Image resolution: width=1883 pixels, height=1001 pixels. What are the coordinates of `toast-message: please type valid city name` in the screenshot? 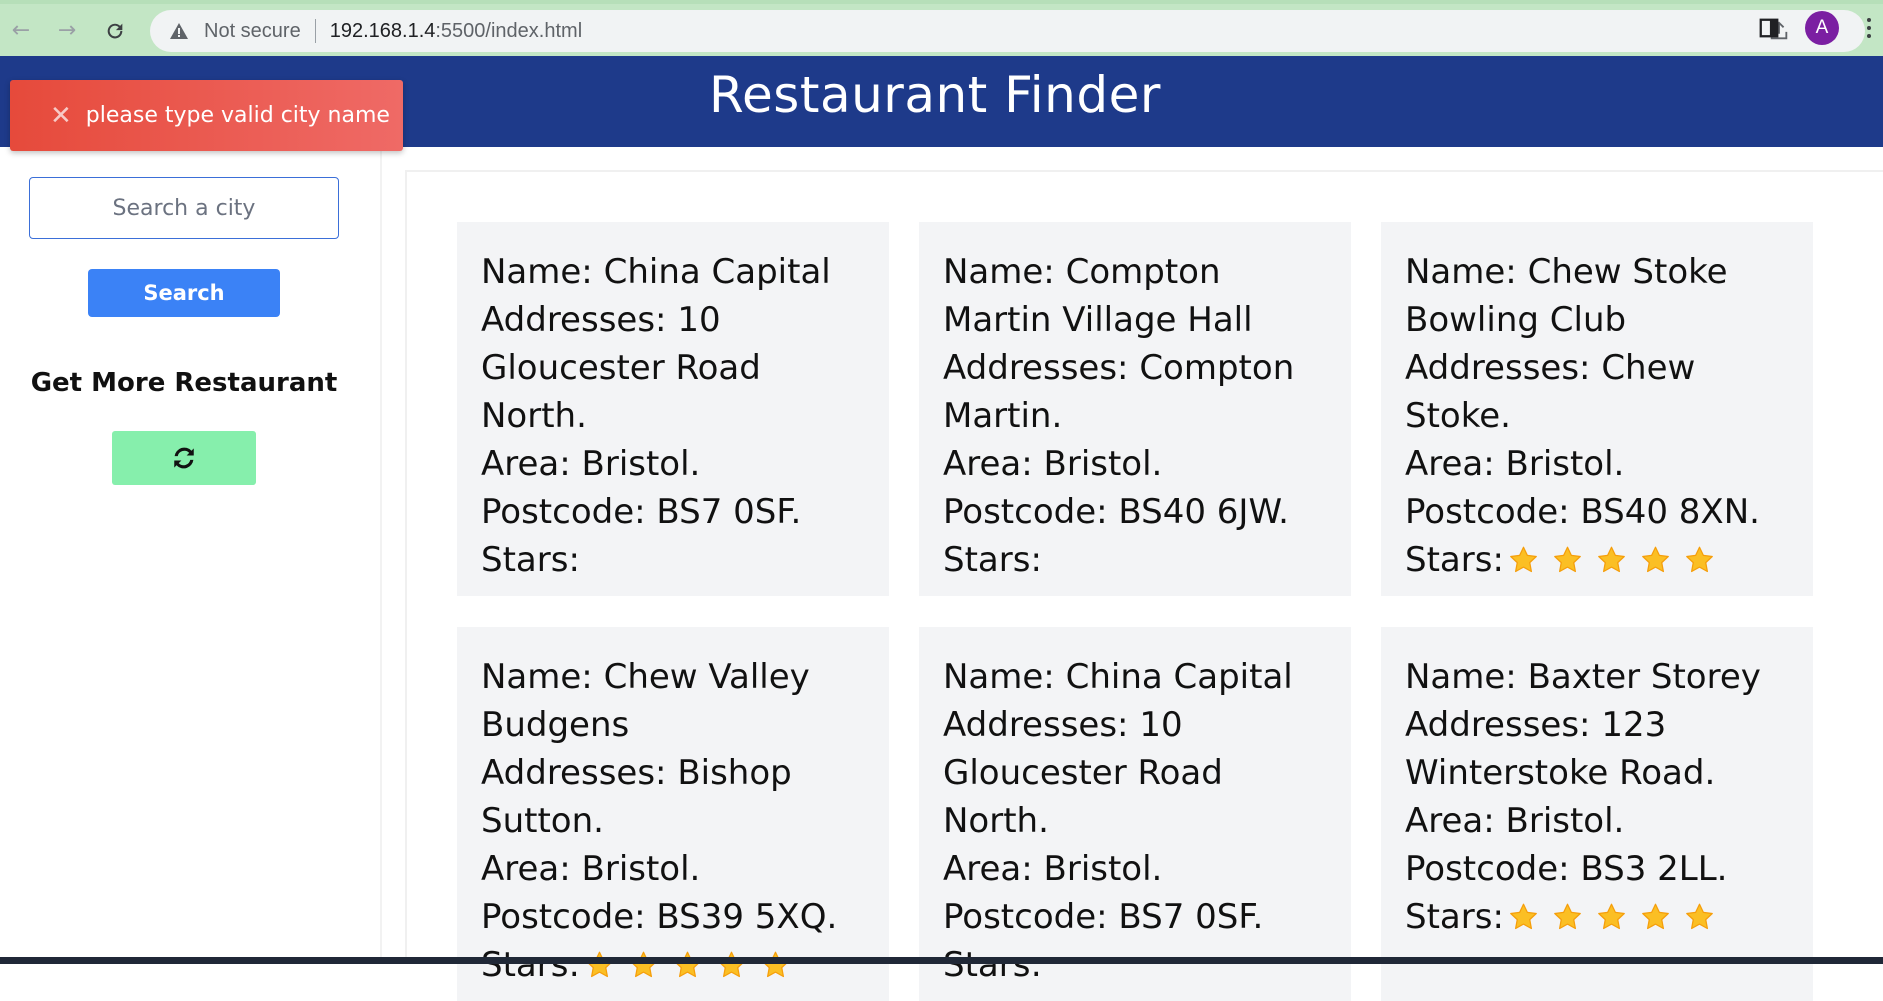 It's located at (237, 115).